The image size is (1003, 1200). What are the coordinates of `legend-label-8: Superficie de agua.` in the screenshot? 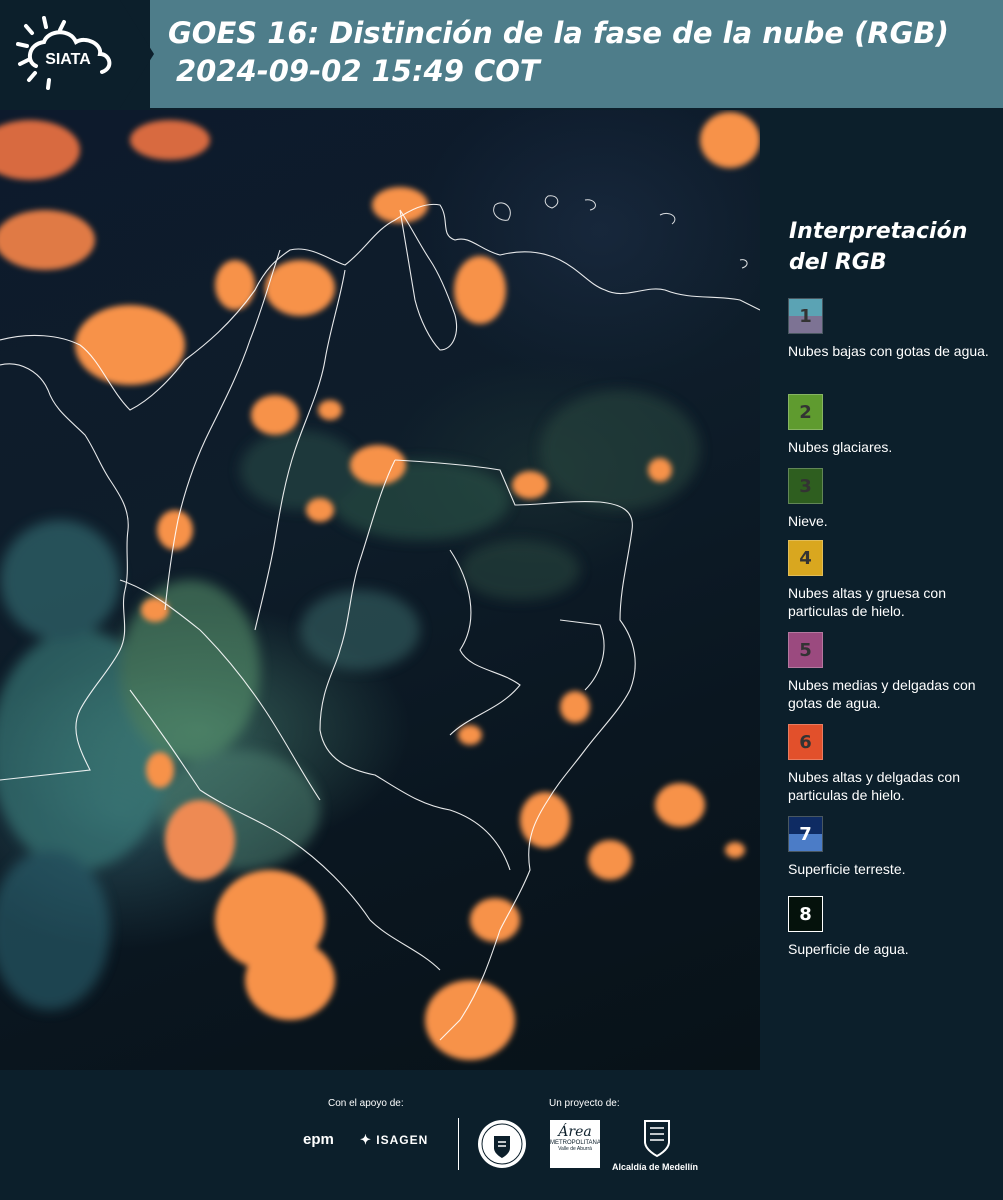 It's located at (848, 949).